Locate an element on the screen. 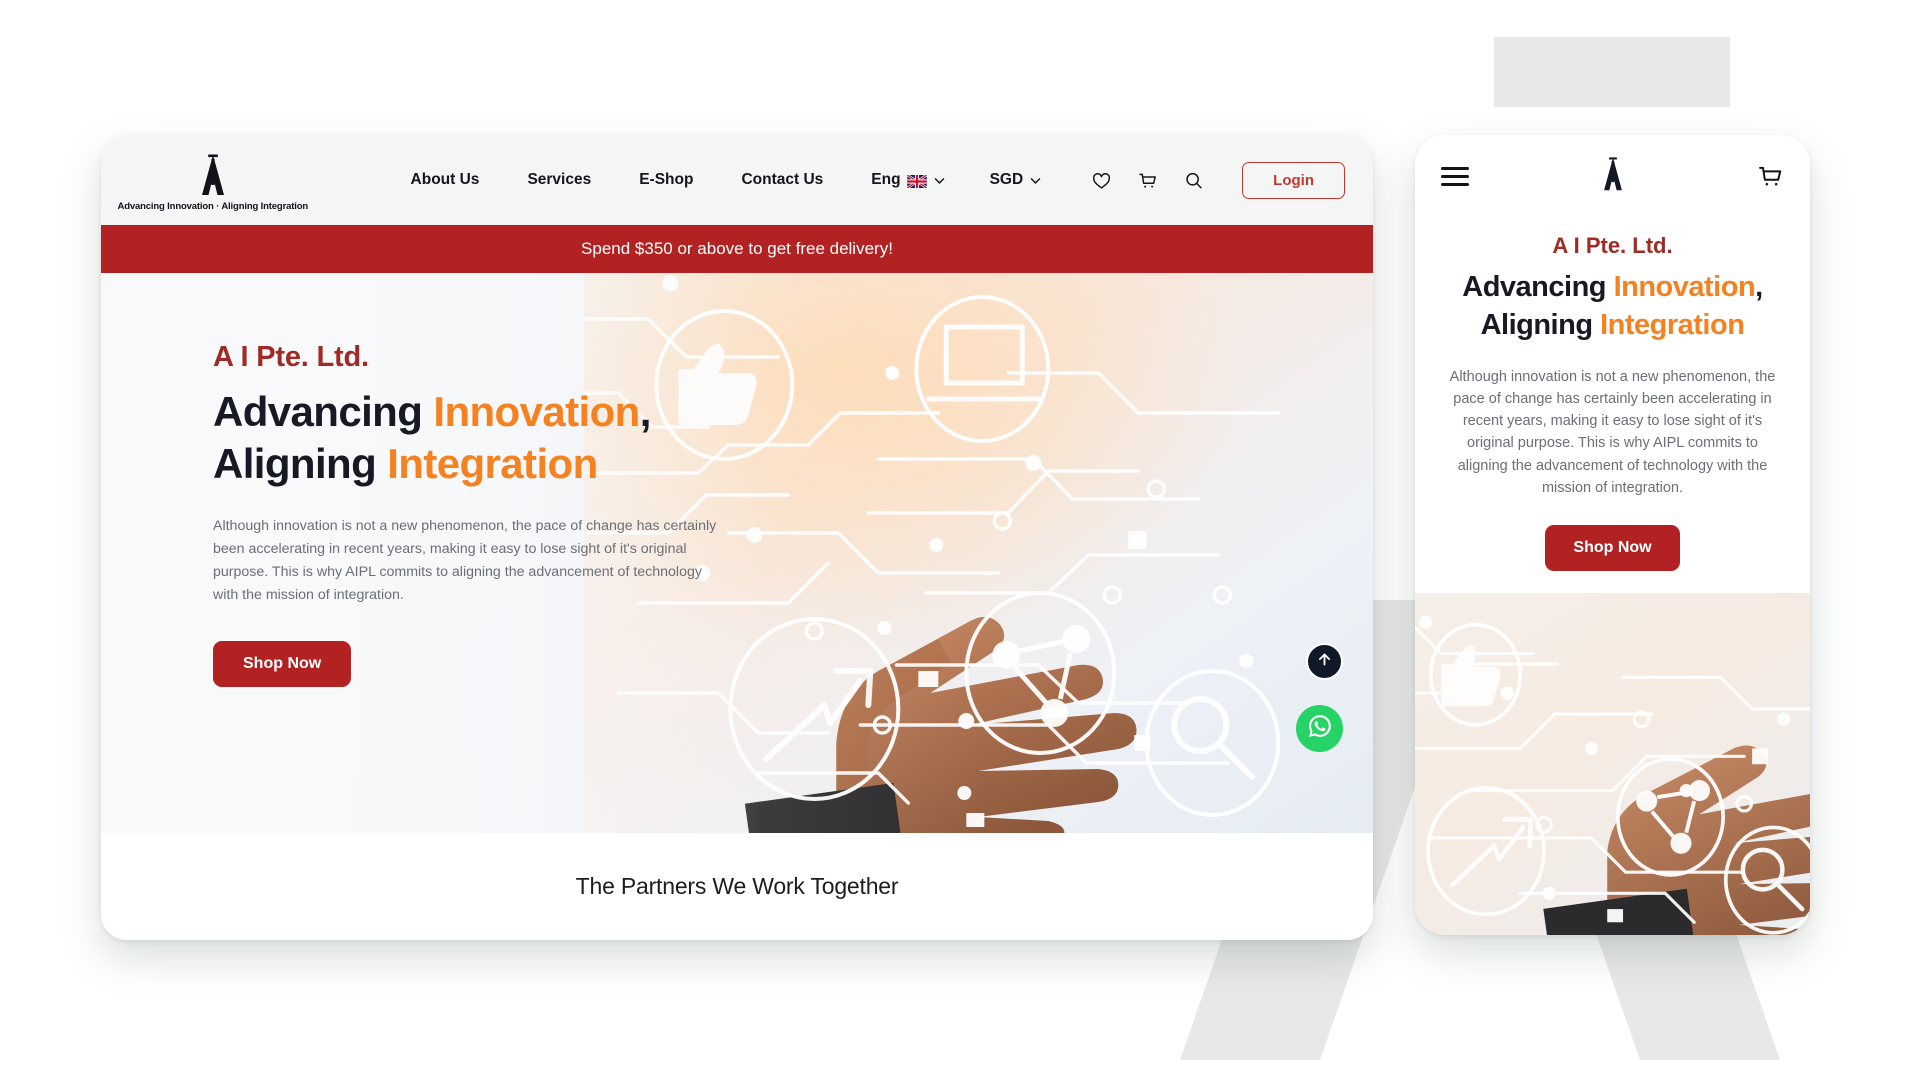  headline-word-integration: Integration is located at coordinates (492, 463).